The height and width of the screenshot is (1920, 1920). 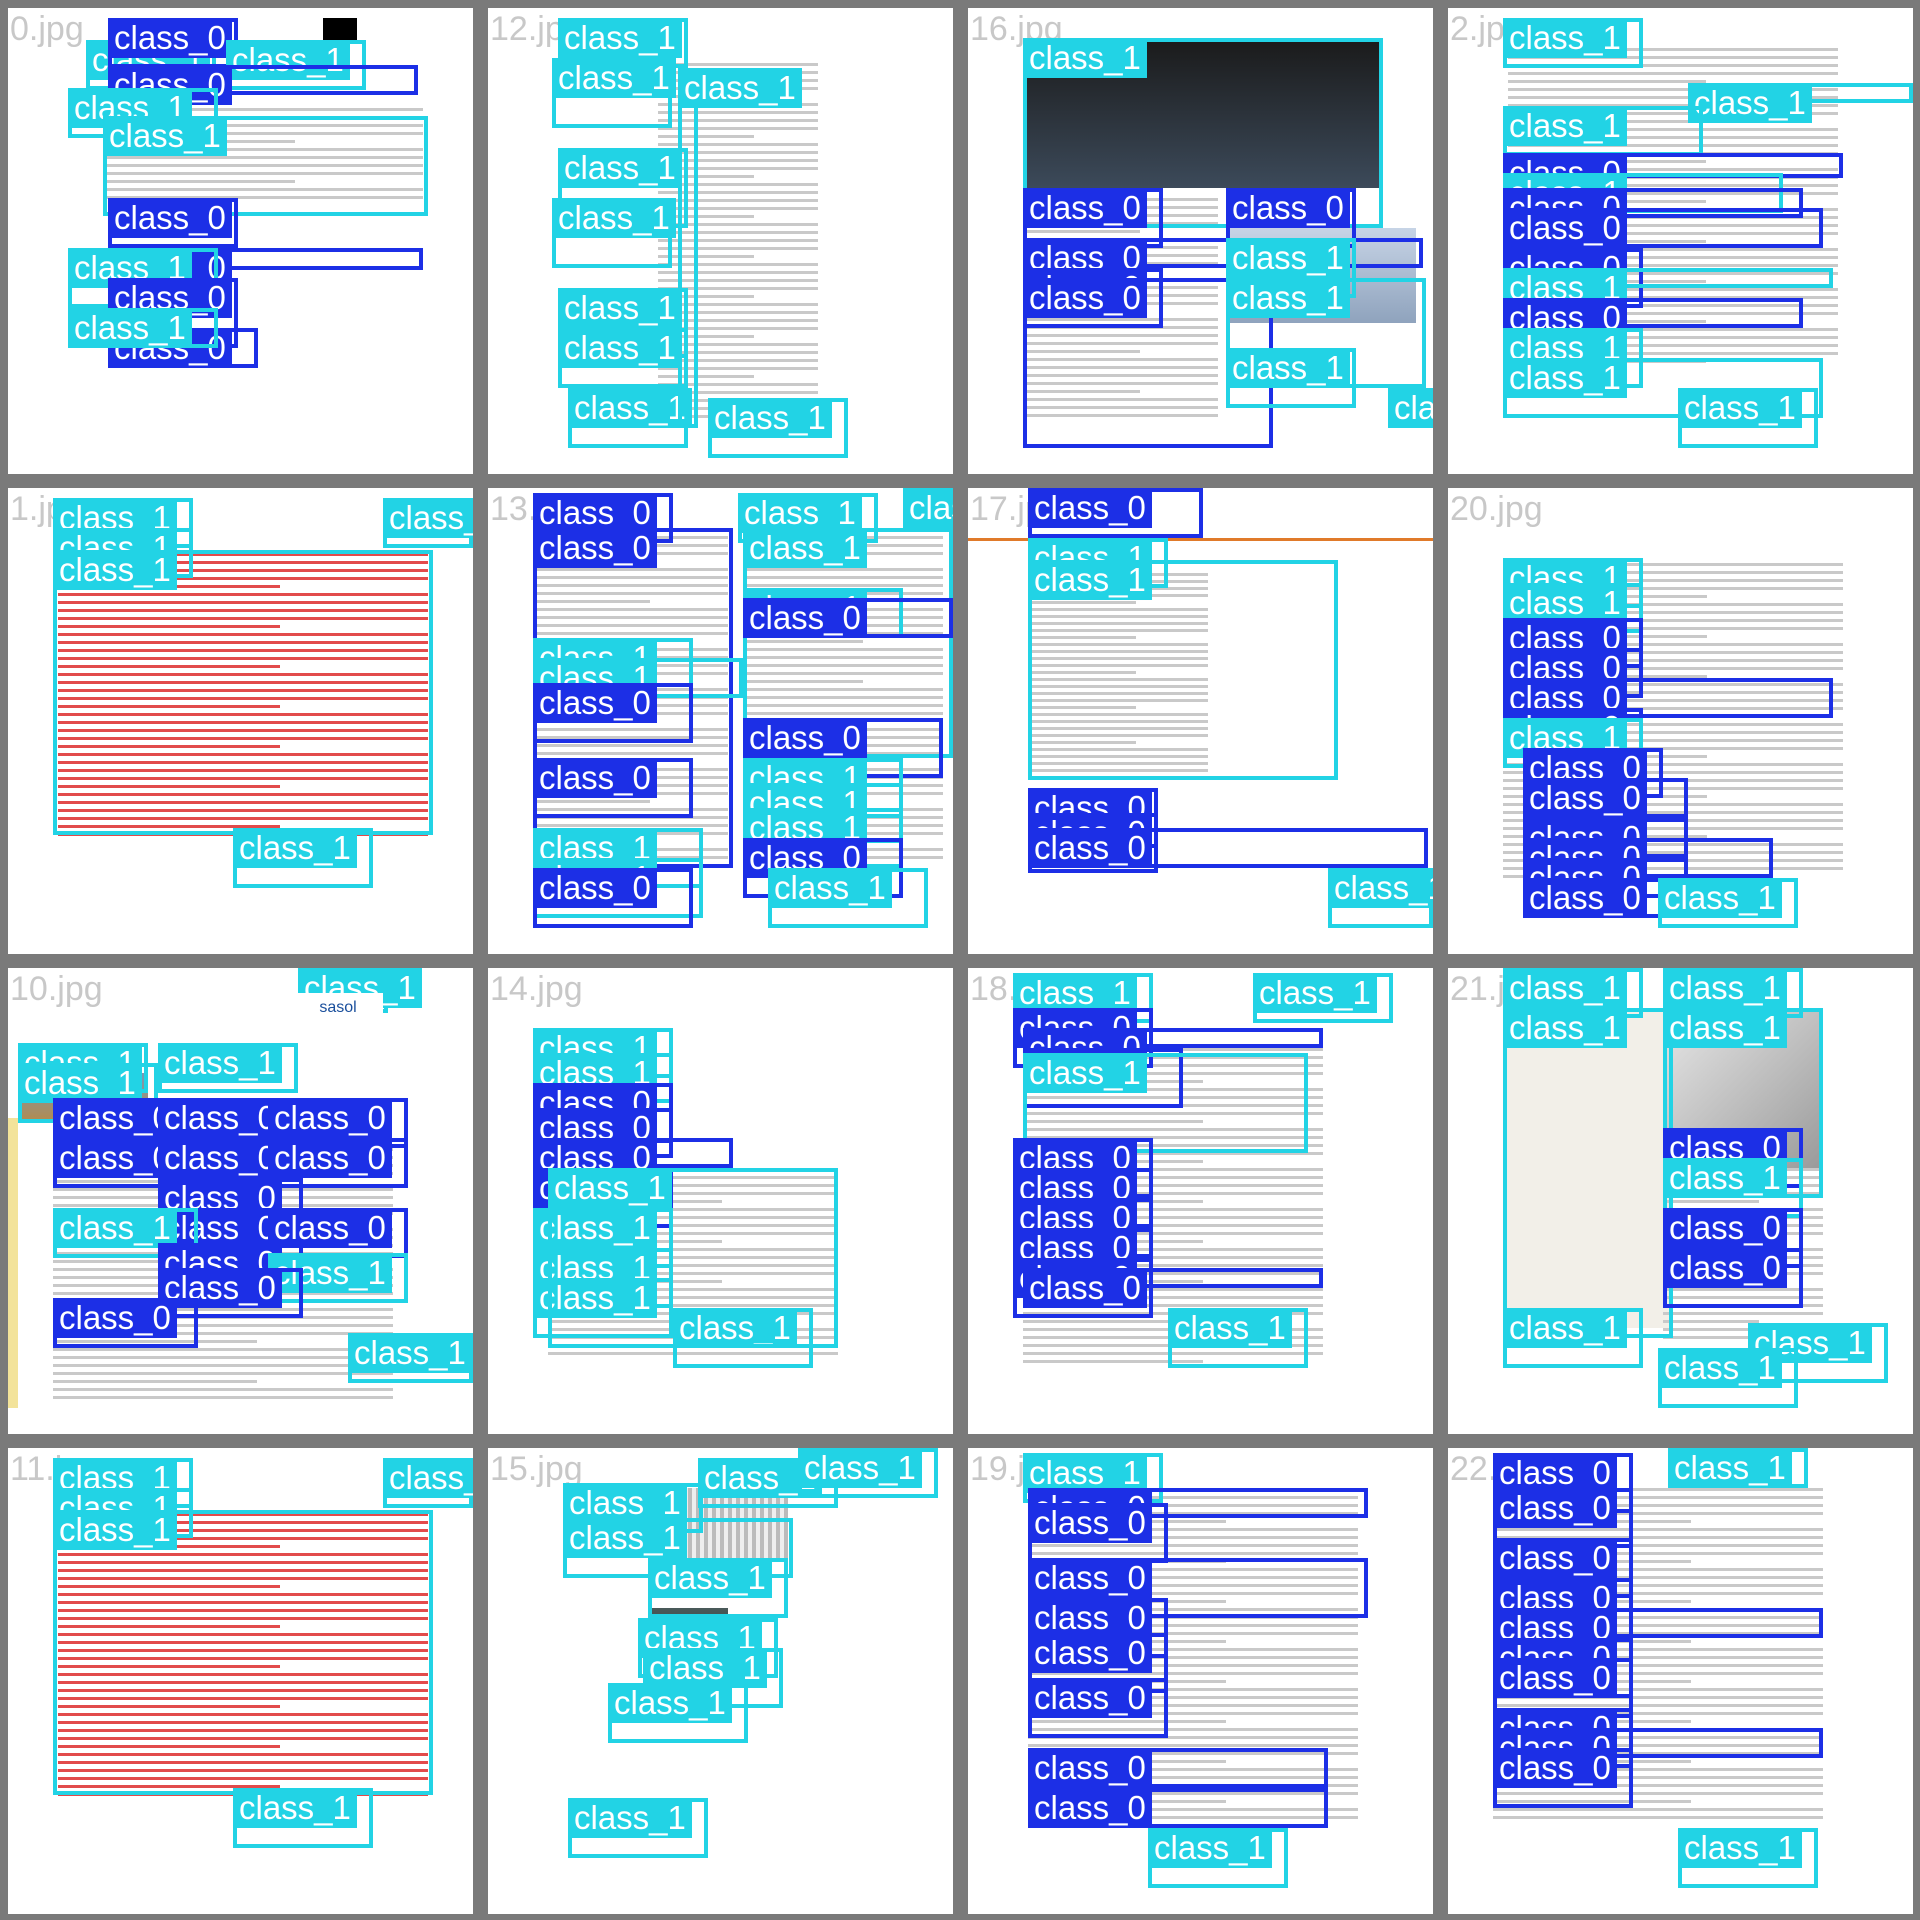 I want to click on tile-filename: 20.jpg, so click(x=1496, y=509).